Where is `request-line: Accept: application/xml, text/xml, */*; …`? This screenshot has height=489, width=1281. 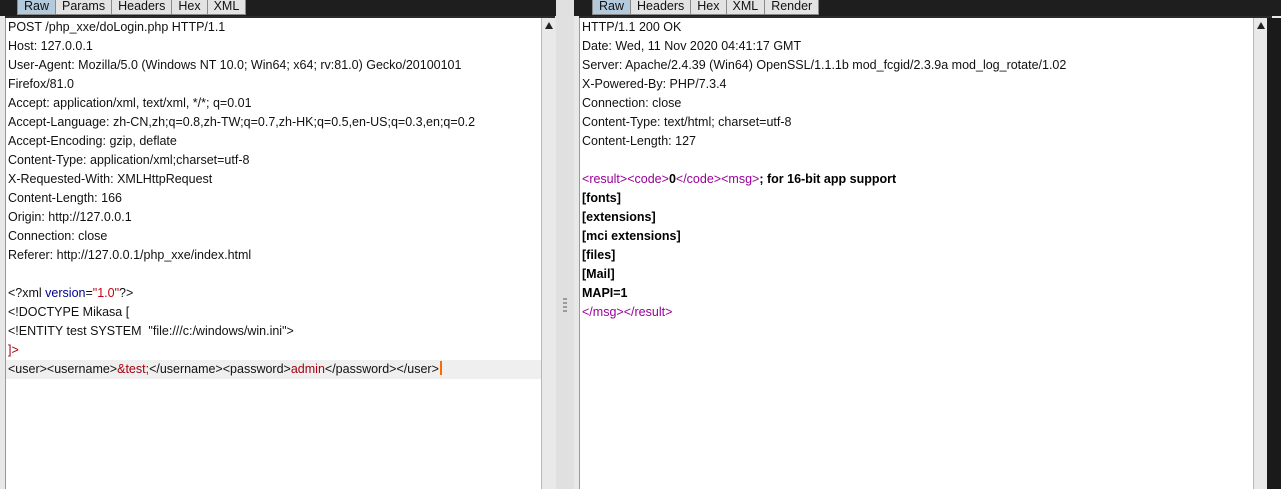
request-line: Accept: application/xml, text/xml, */*; … is located at coordinates (130, 103).